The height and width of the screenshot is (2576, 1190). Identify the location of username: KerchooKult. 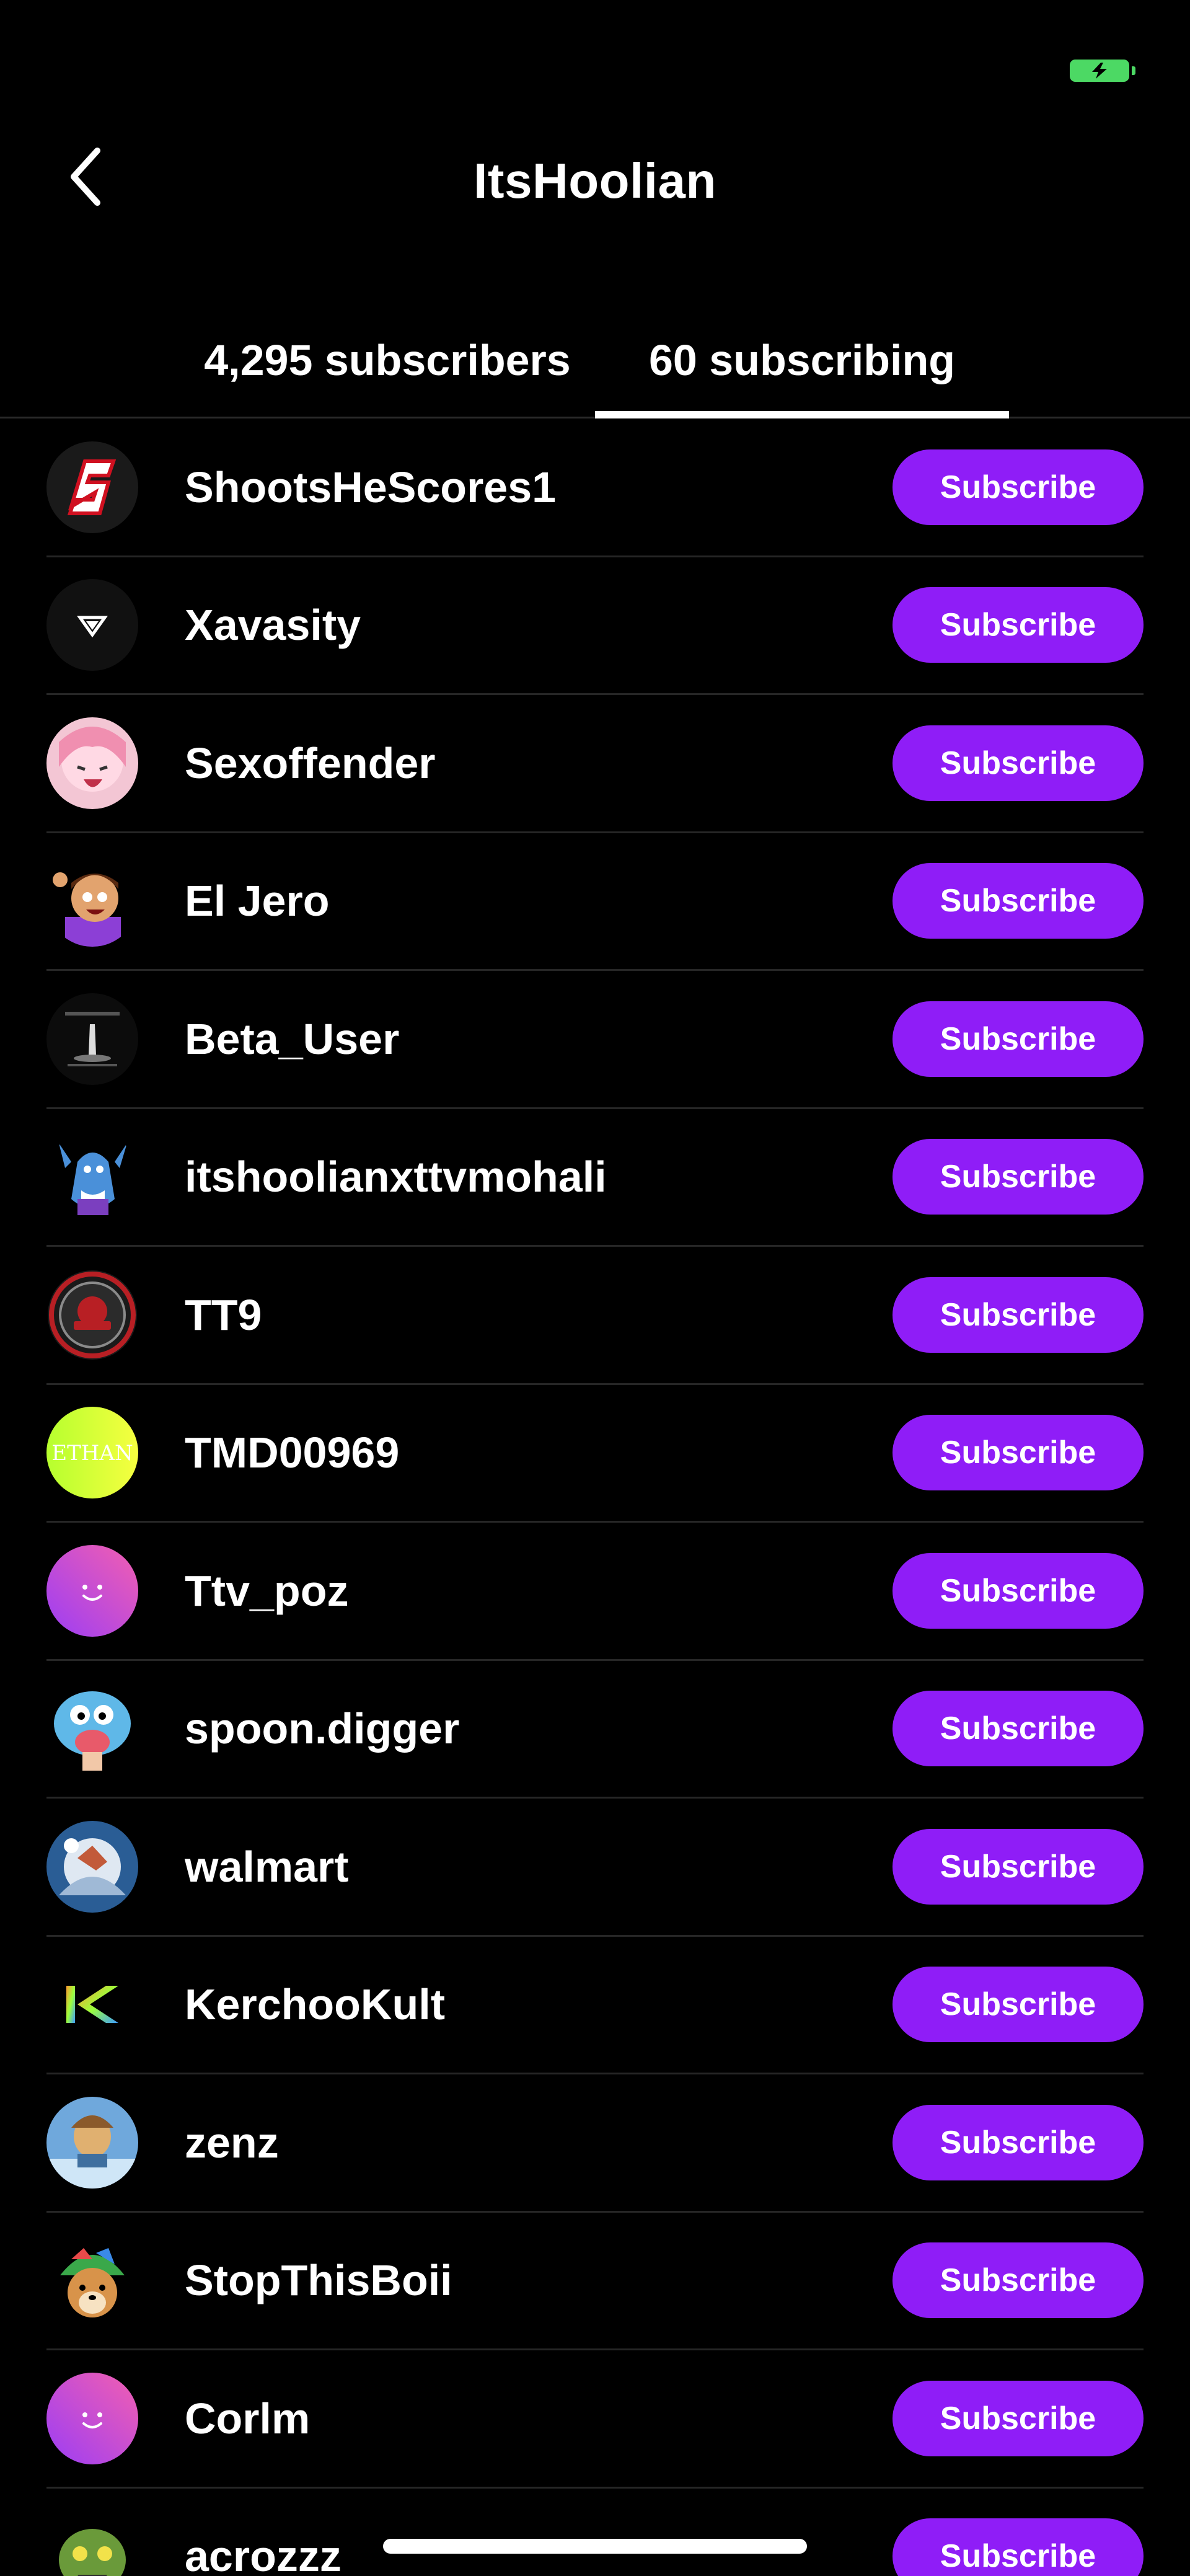
(315, 2004).